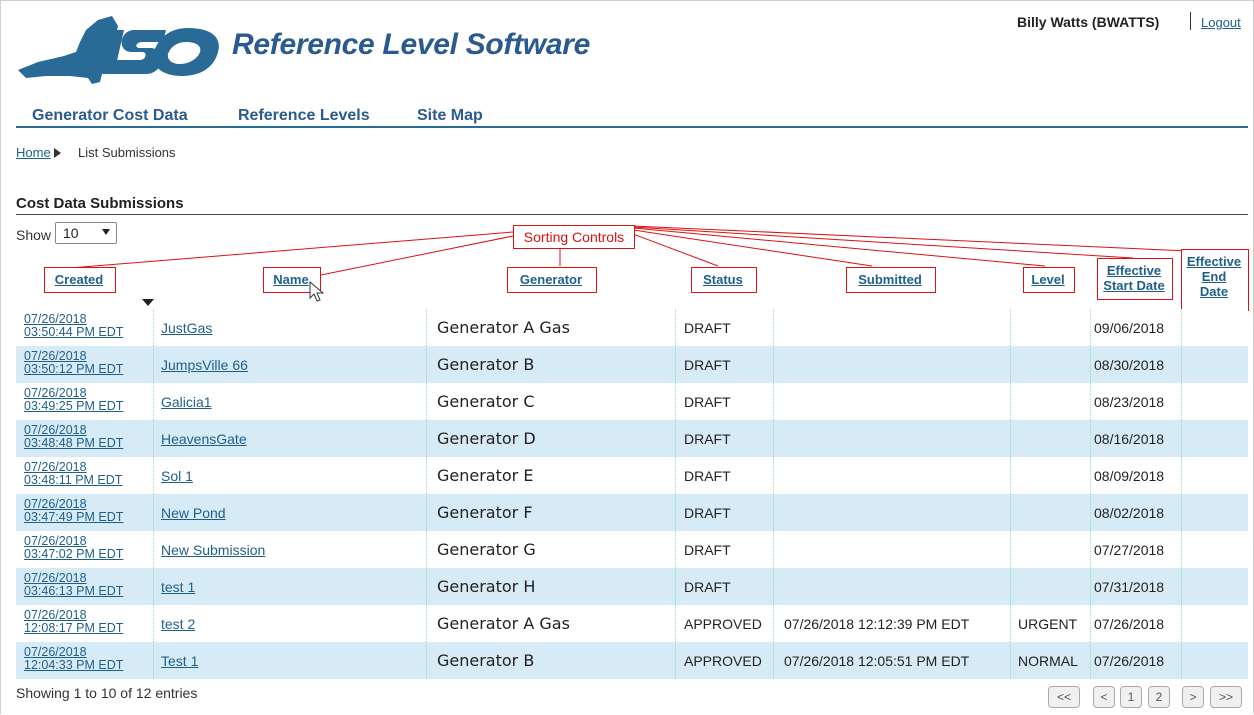 Image resolution: width=1254 pixels, height=715 pixels. Describe the element at coordinates (73, 625) in the screenshot. I see `created-link: 07/26/2018 12:08:17 PM EDT` at that location.